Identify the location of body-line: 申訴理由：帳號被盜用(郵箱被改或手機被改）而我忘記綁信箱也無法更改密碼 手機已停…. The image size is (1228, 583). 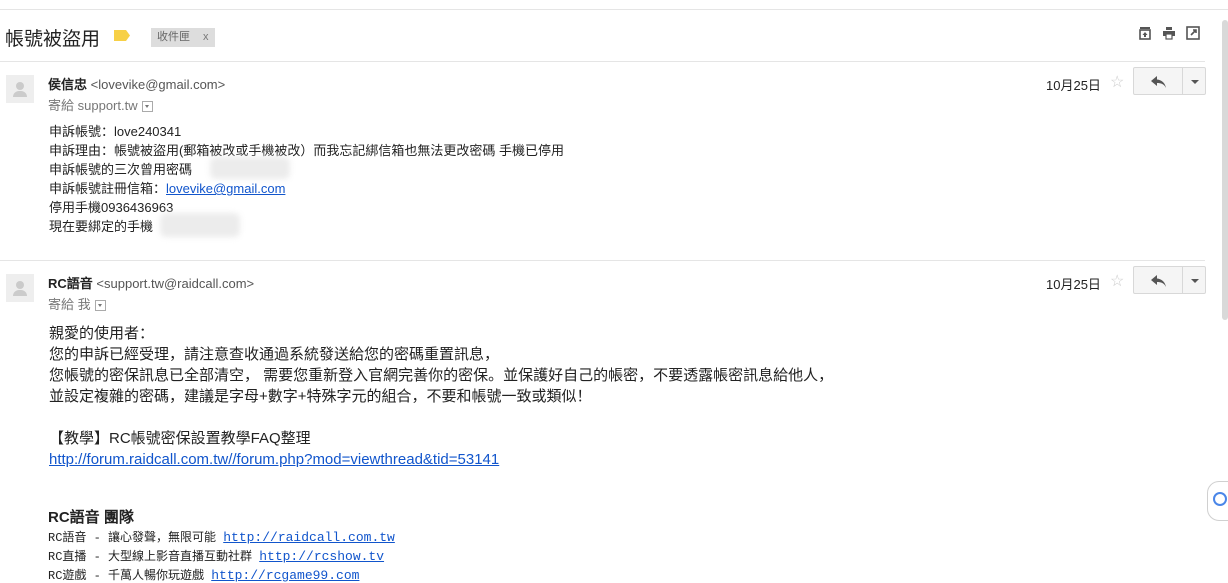
(306, 150).